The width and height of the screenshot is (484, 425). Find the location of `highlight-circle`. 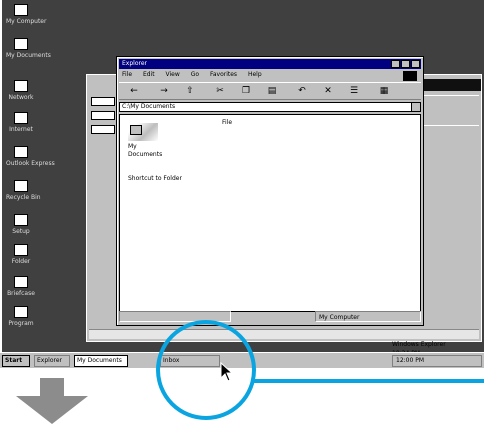

highlight-circle is located at coordinates (206, 370).